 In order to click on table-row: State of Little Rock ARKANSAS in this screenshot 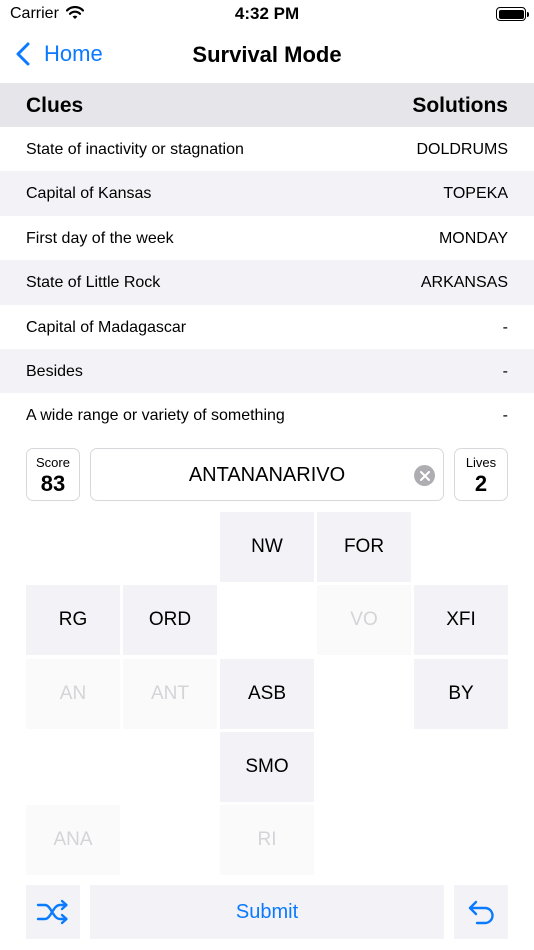, I will do `click(267, 282)`.